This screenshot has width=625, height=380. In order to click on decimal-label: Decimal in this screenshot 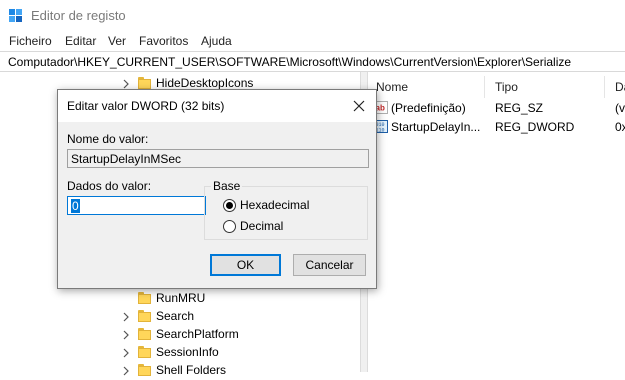, I will do `click(261, 226)`.